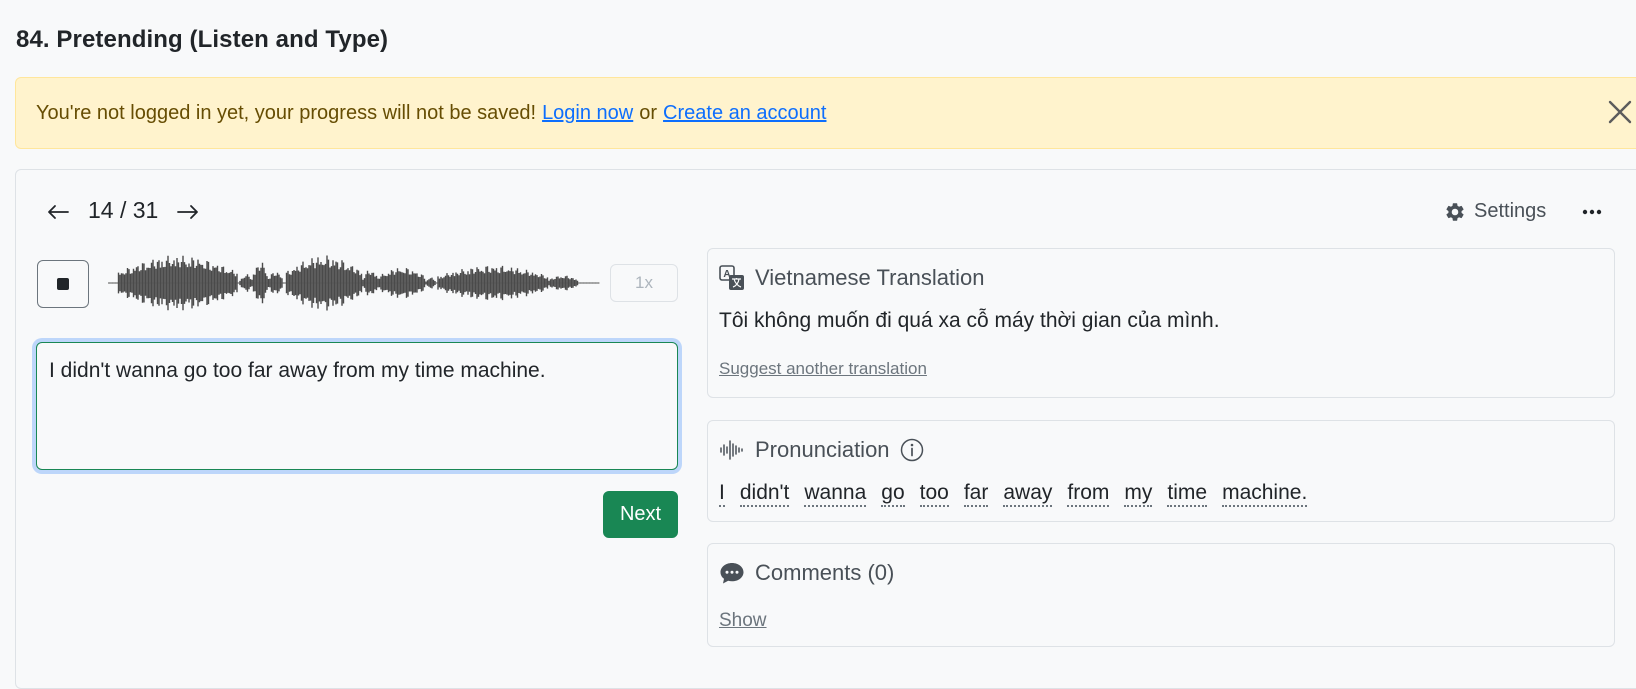 The height and width of the screenshot is (689, 1636). Describe the element at coordinates (1592, 212) in the screenshot. I see `more-options-icon` at that location.